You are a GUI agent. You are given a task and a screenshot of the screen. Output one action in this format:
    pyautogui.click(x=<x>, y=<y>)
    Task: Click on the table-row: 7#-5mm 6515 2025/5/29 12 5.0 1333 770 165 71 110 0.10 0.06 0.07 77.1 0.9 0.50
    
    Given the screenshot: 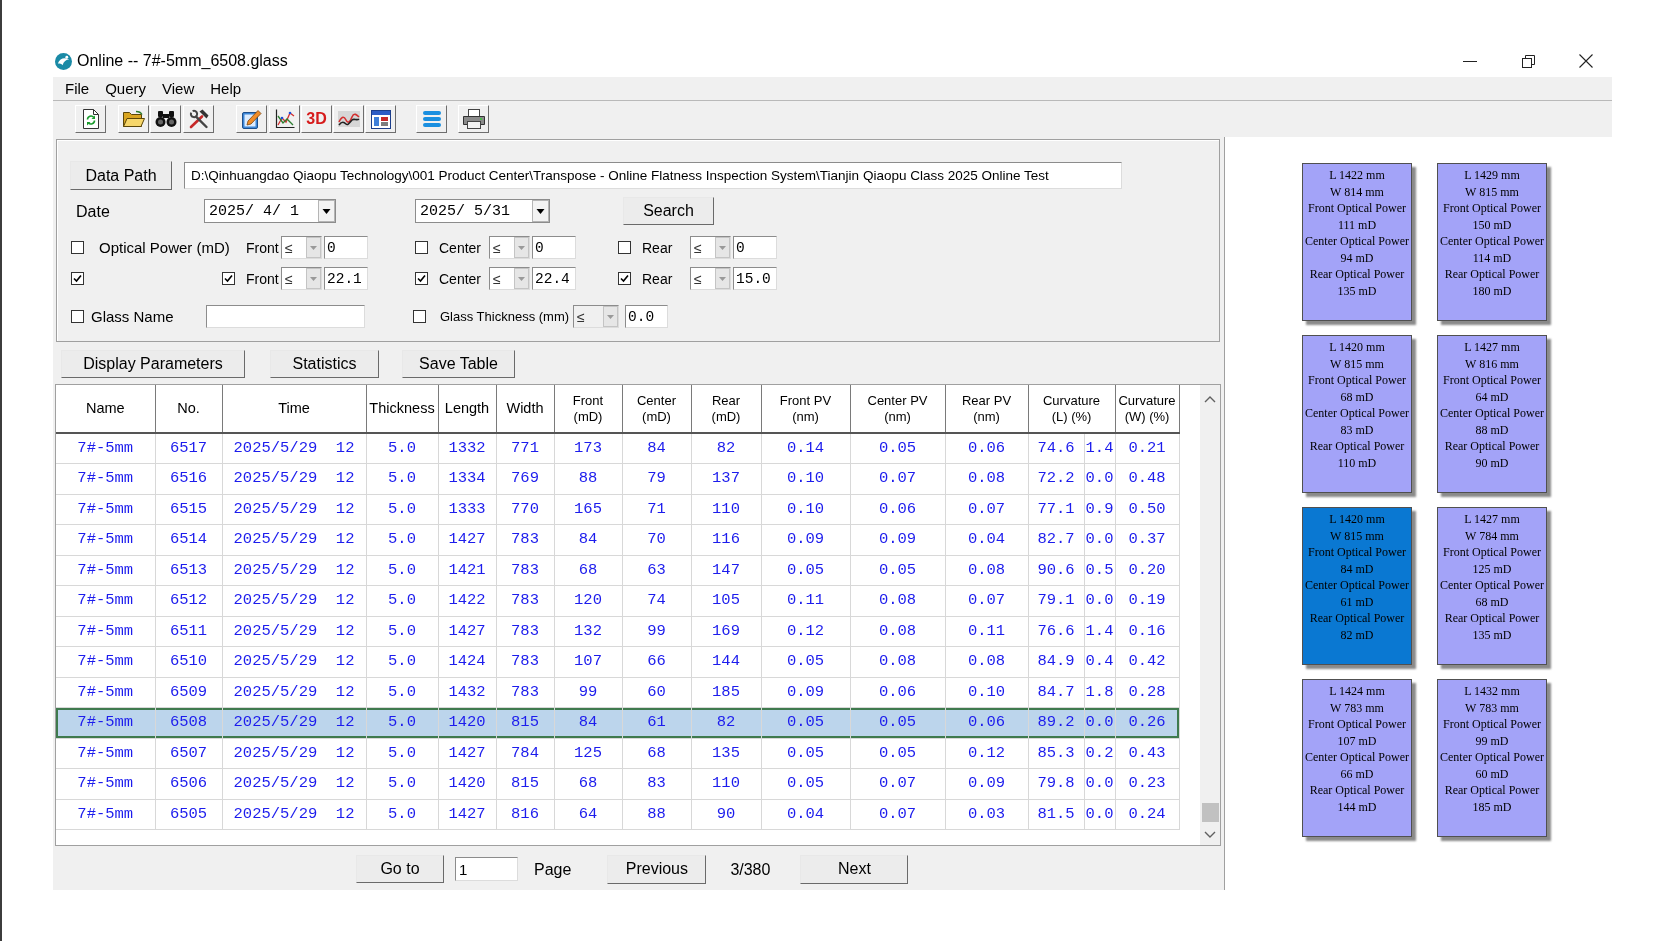 What is the action you would take?
    pyautogui.click(x=617, y=509)
    